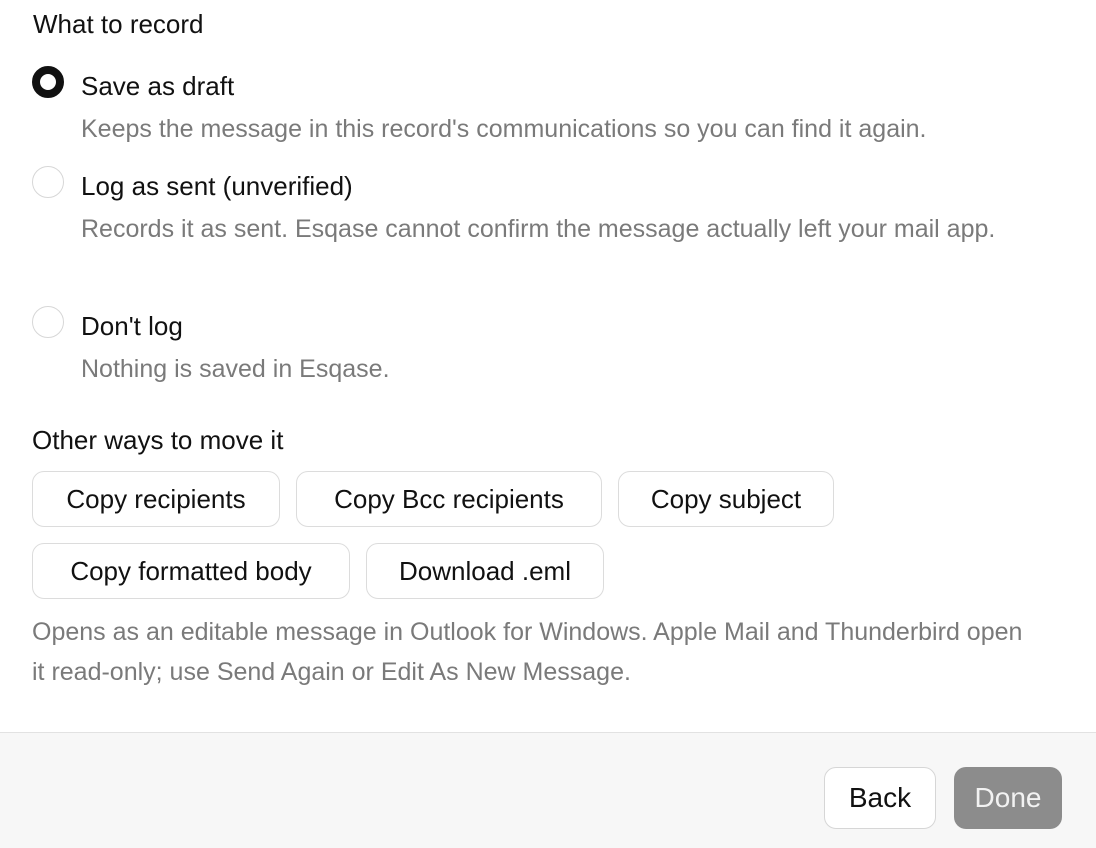 The height and width of the screenshot is (848, 1096). I want to click on back-button: Back, so click(880, 798).